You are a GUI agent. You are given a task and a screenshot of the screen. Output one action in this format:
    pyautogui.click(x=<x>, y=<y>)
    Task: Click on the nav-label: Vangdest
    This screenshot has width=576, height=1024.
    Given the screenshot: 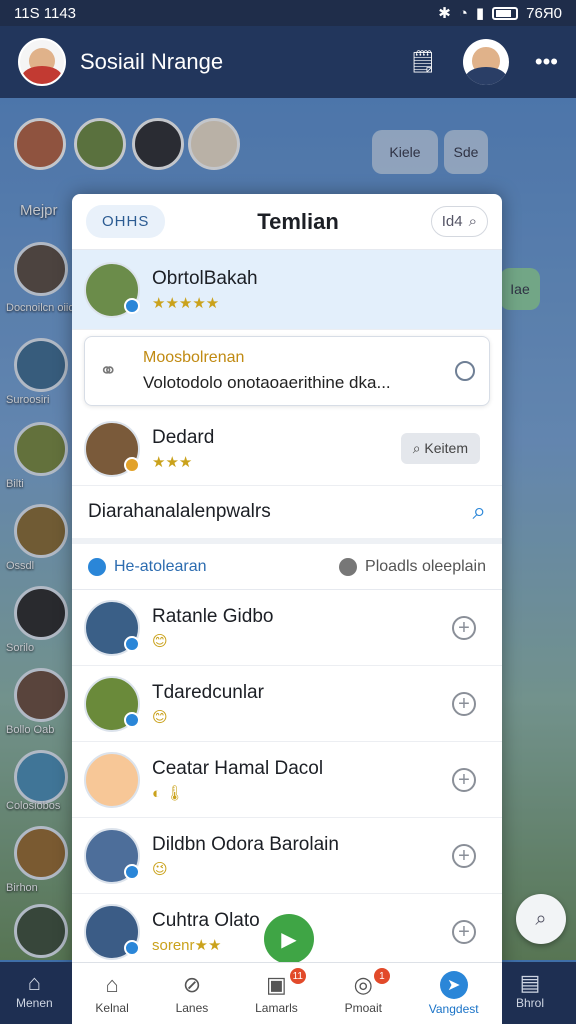 What is the action you would take?
    pyautogui.click(x=453, y=1009)
    